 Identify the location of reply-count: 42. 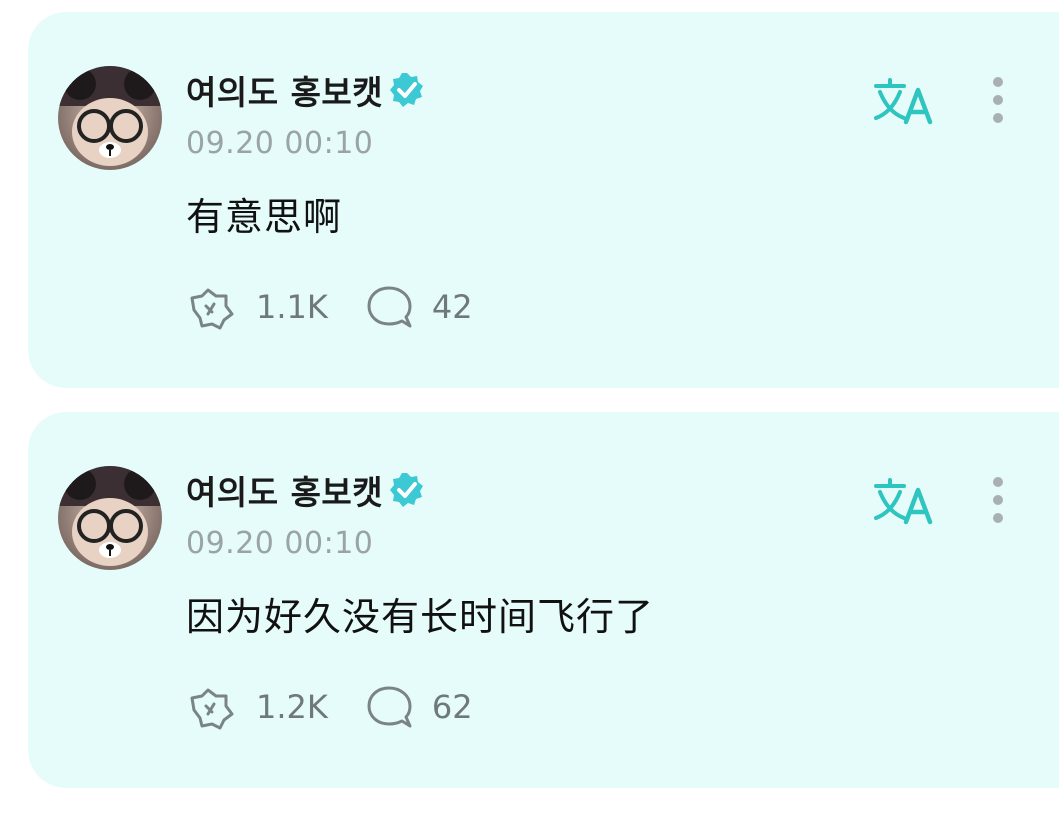
(452, 307).